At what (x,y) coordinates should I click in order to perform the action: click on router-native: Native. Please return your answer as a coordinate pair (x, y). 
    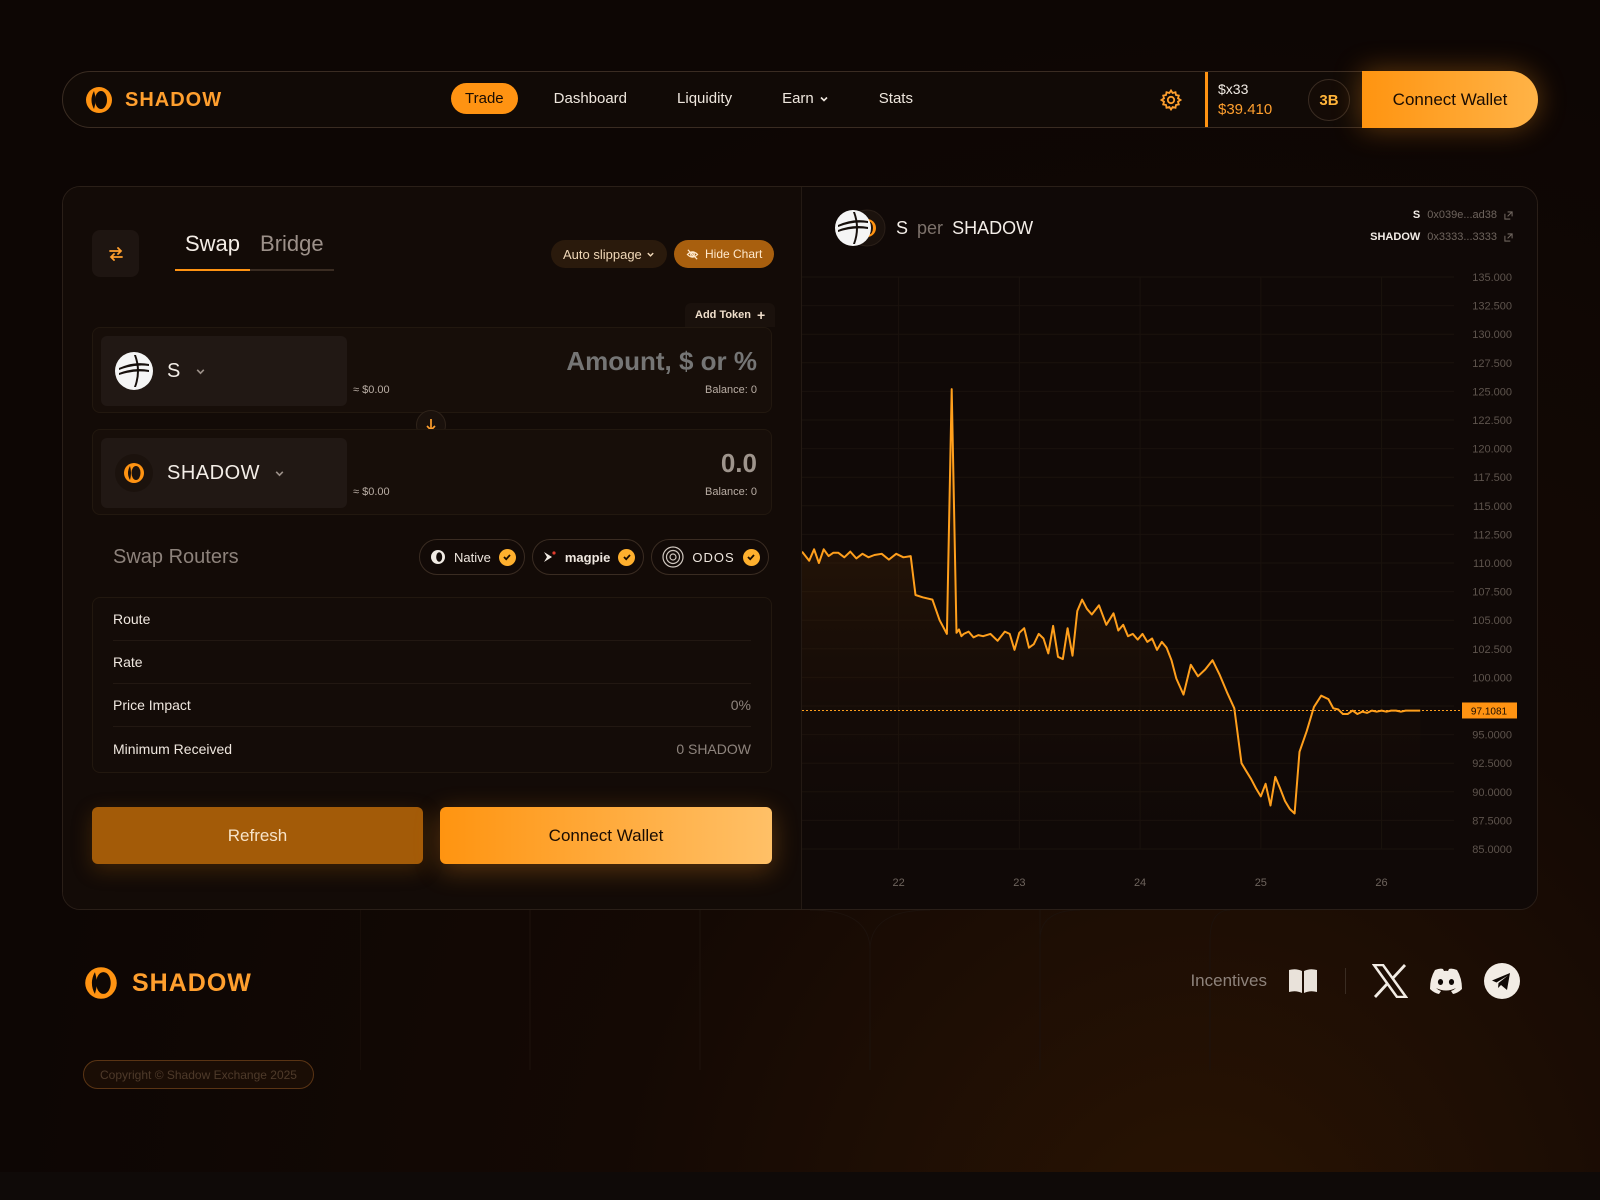
    Looking at the image, I should click on (472, 557).